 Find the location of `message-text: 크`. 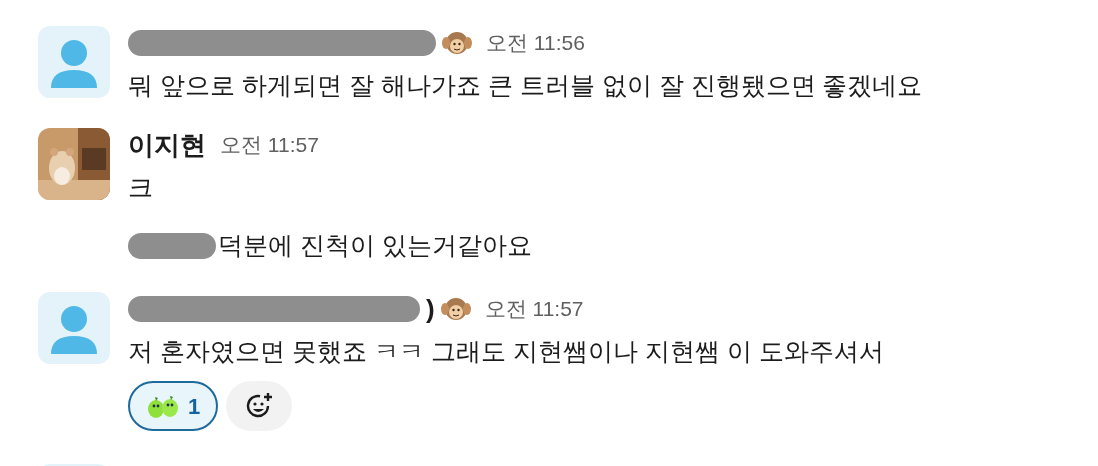

message-text: 크 is located at coordinates (140, 188).